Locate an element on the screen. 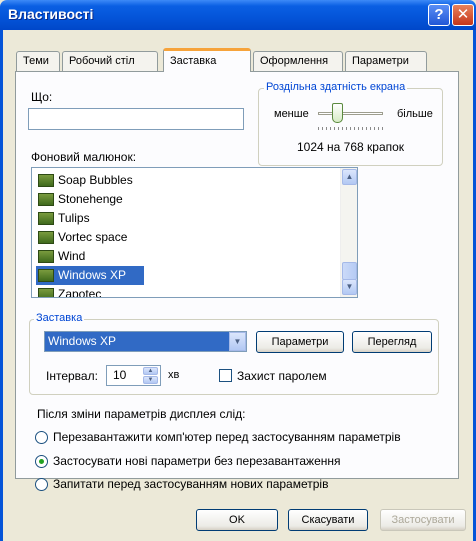 The width and height of the screenshot is (476, 541). ok-button: OK is located at coordinates (237, 520).